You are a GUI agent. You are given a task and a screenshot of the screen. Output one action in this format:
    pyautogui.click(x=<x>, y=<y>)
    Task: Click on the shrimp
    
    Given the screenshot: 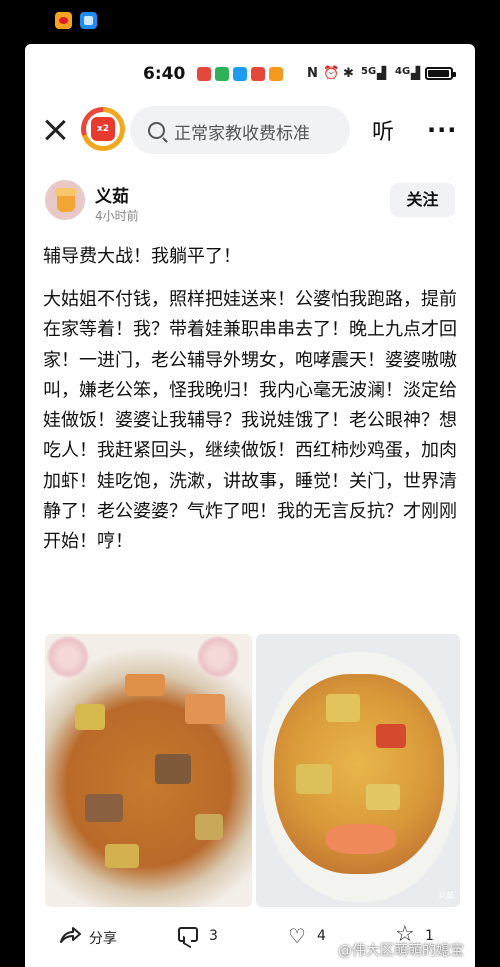 What is the action you would take?
    pyautogui.click(x=361, y=839)
    